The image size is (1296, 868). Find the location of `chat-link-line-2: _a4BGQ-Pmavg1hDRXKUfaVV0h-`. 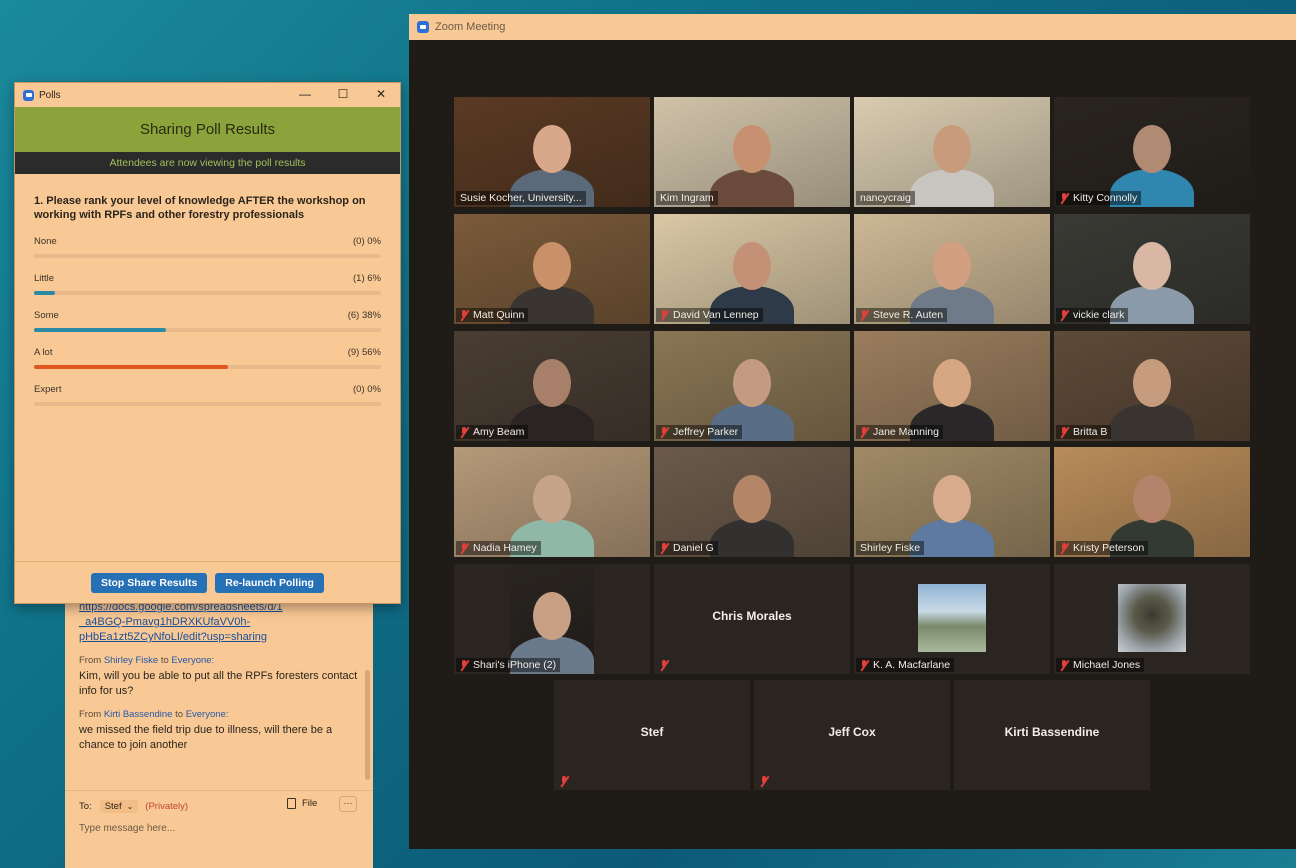

chat-link-line-2: _a4BGQ-Pmavg1hDRXKUfaVV0h- is located at coordinates (219, 622).